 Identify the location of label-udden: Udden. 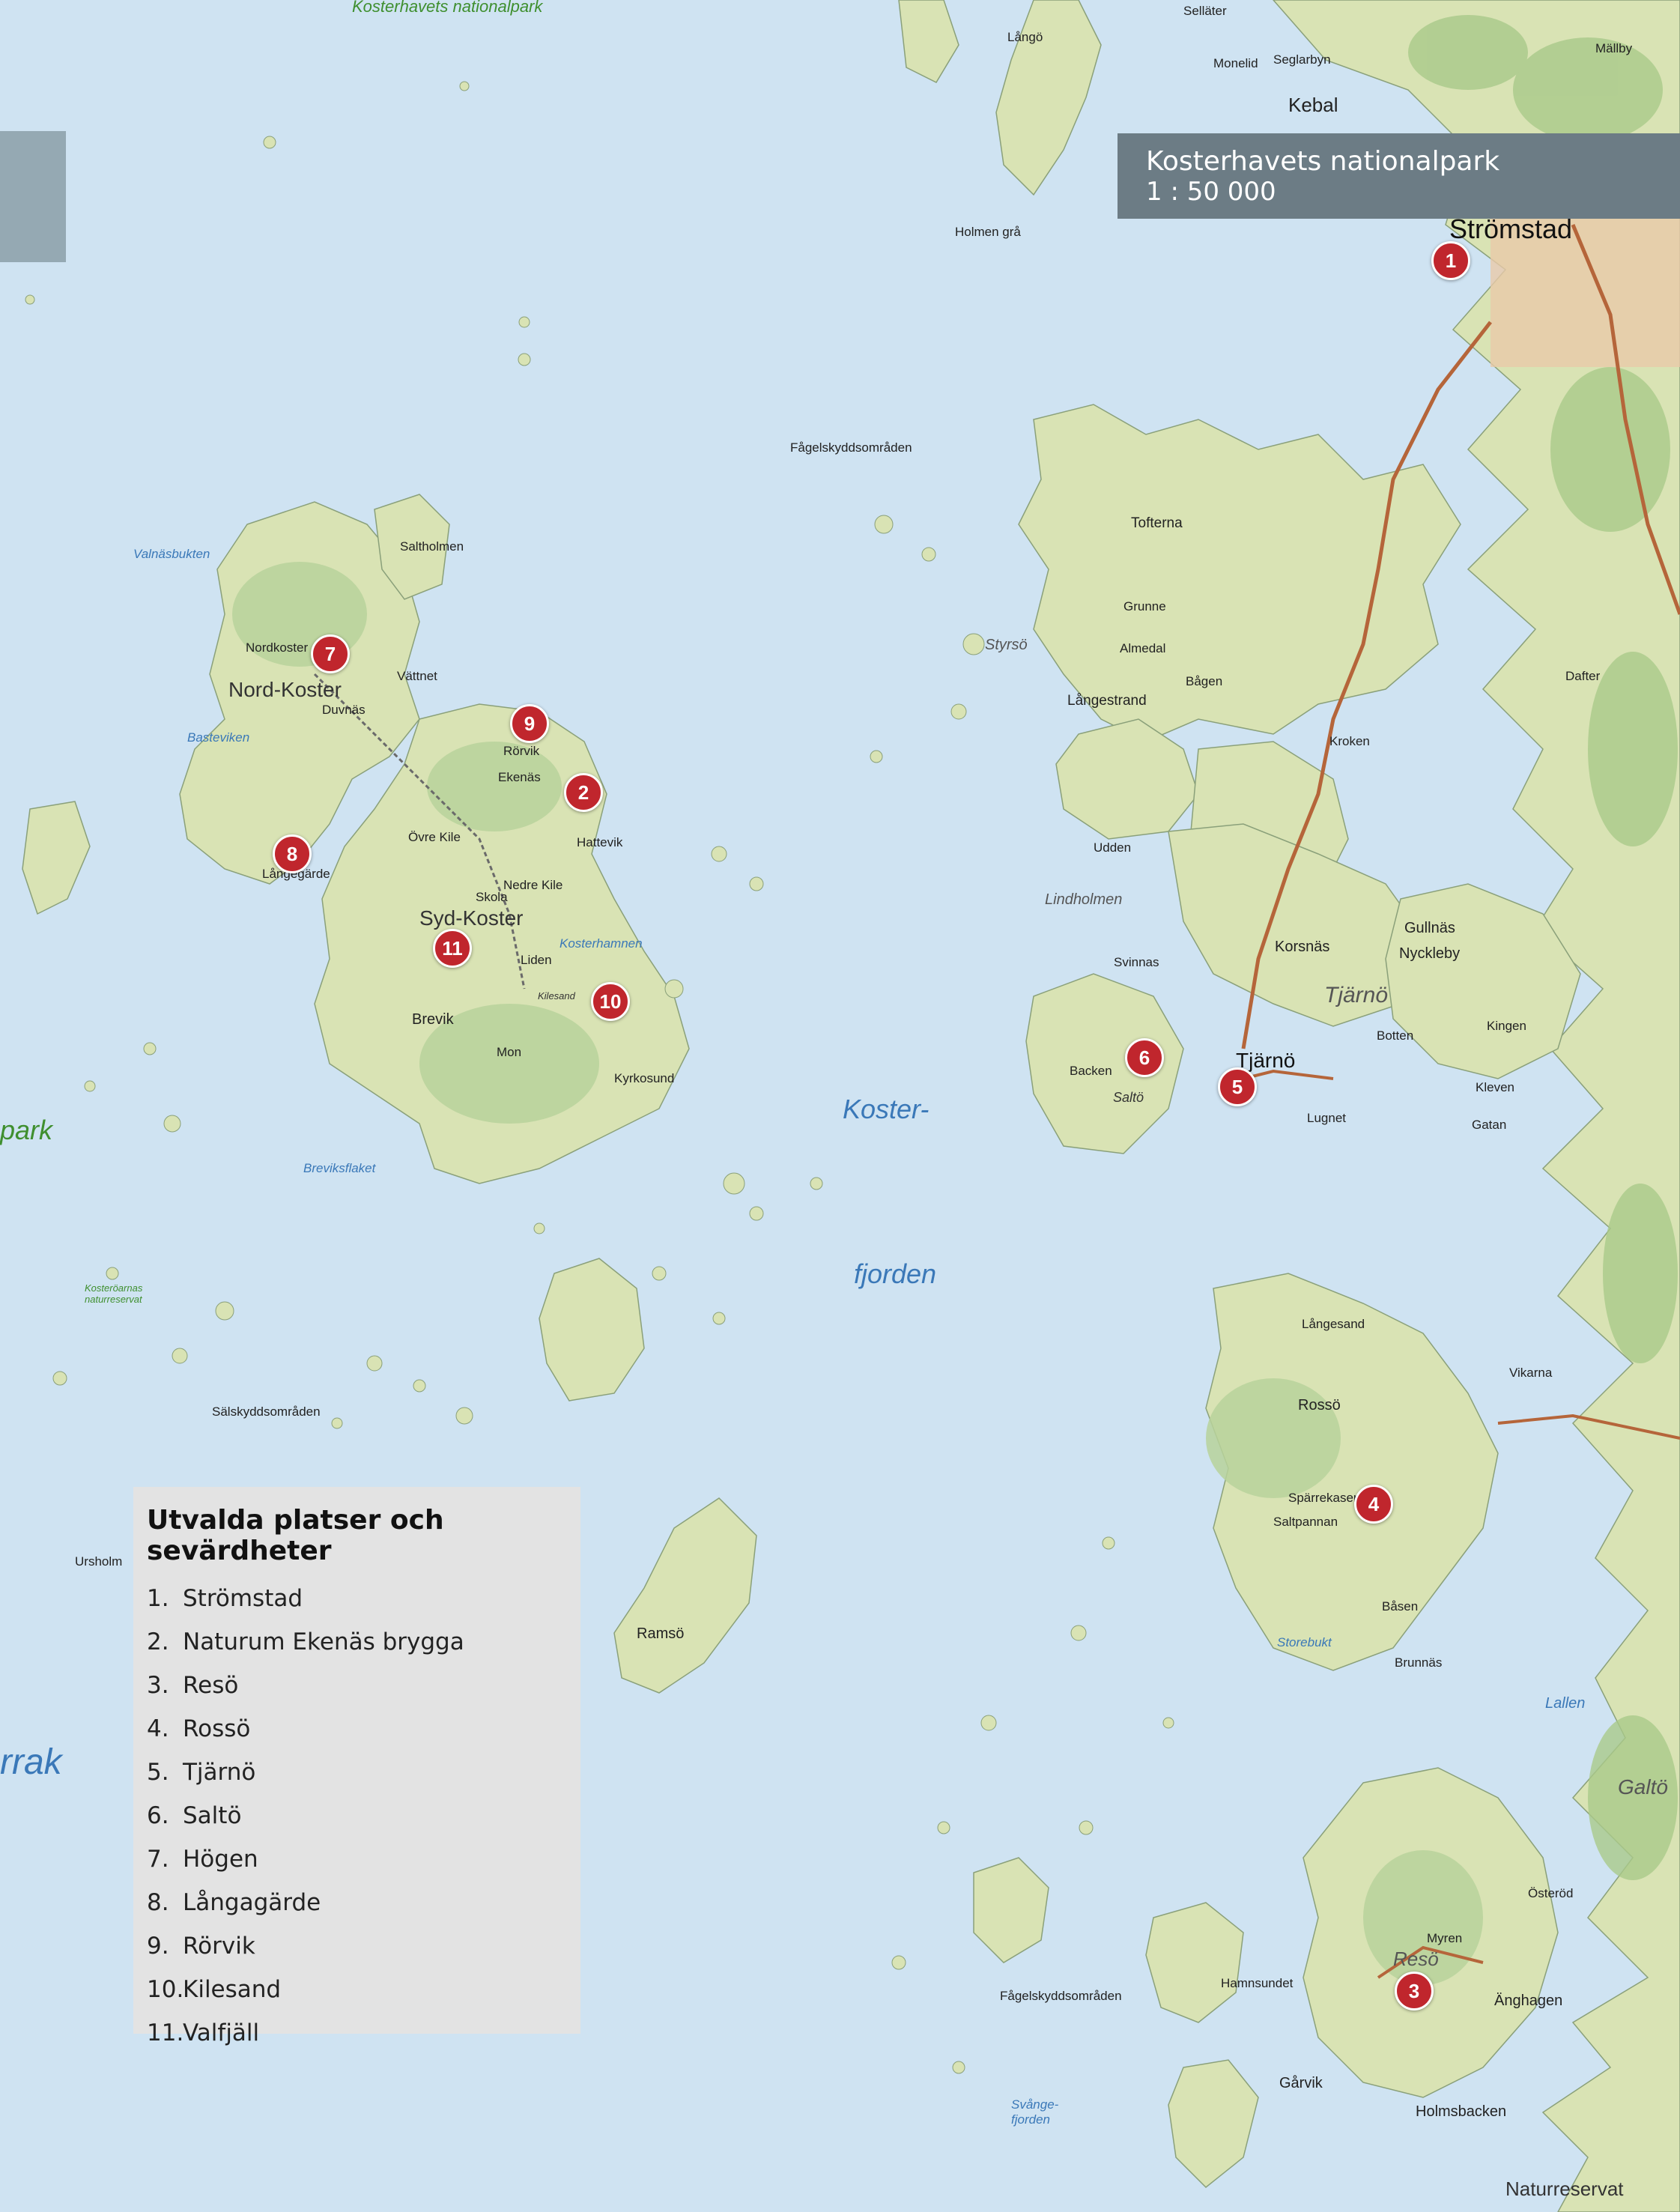
(1113, 847).